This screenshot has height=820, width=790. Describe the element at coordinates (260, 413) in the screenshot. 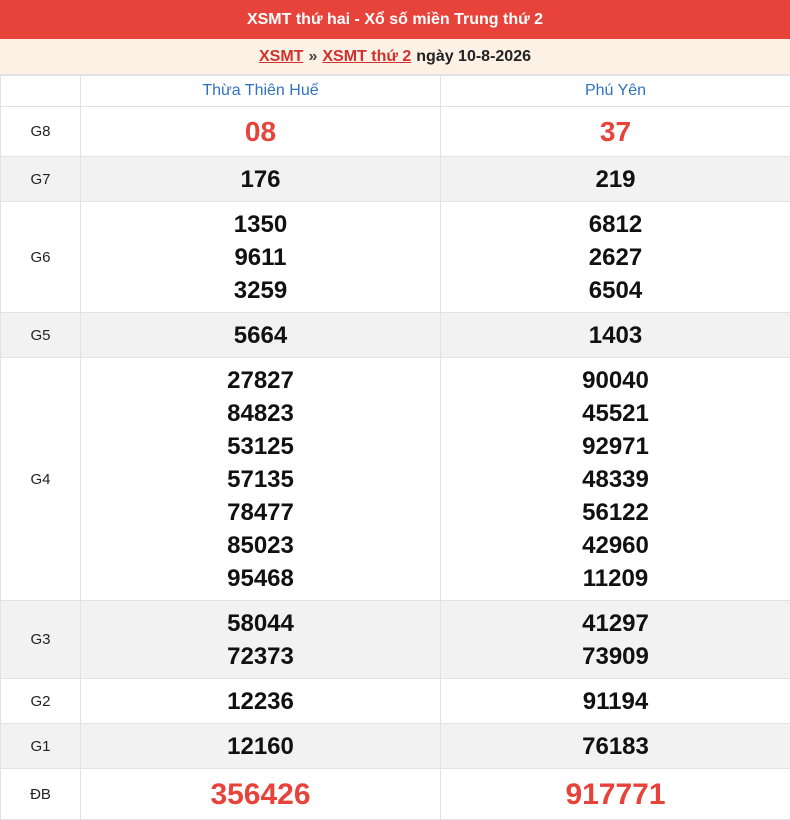

I see `prize-number: 84823` at that location.